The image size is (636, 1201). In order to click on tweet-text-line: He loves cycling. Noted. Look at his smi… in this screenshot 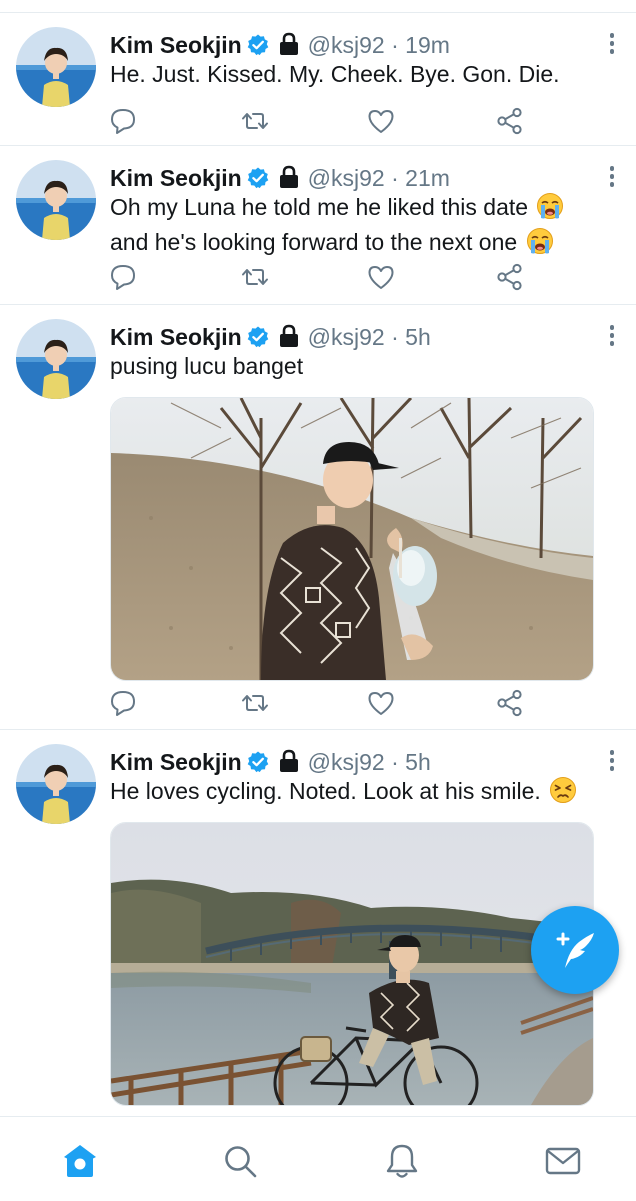, I will do `click(325, 791)`.